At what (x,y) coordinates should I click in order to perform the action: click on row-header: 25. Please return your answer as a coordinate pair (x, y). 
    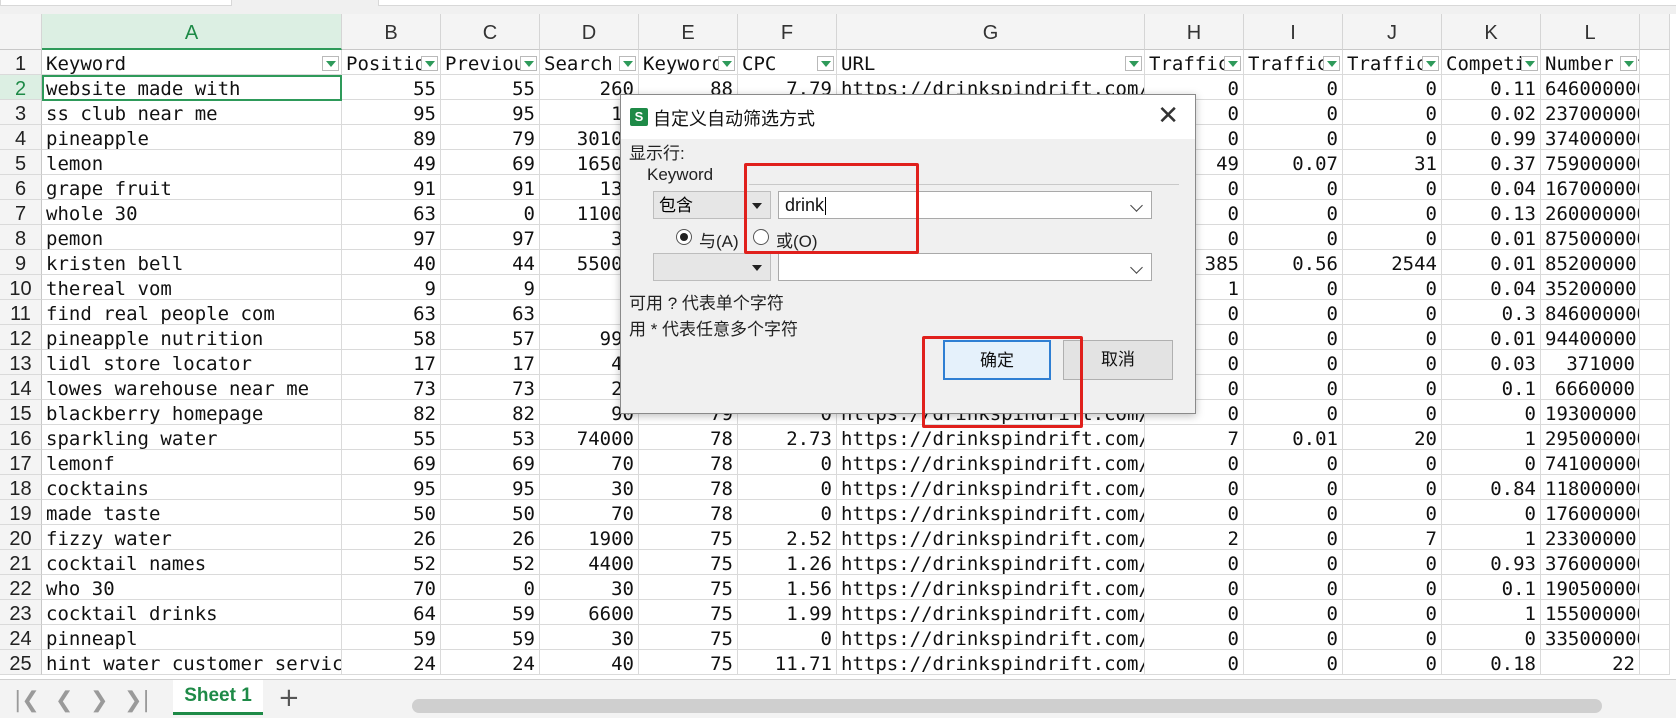
    Looking at the image, I should click on (21, 662).